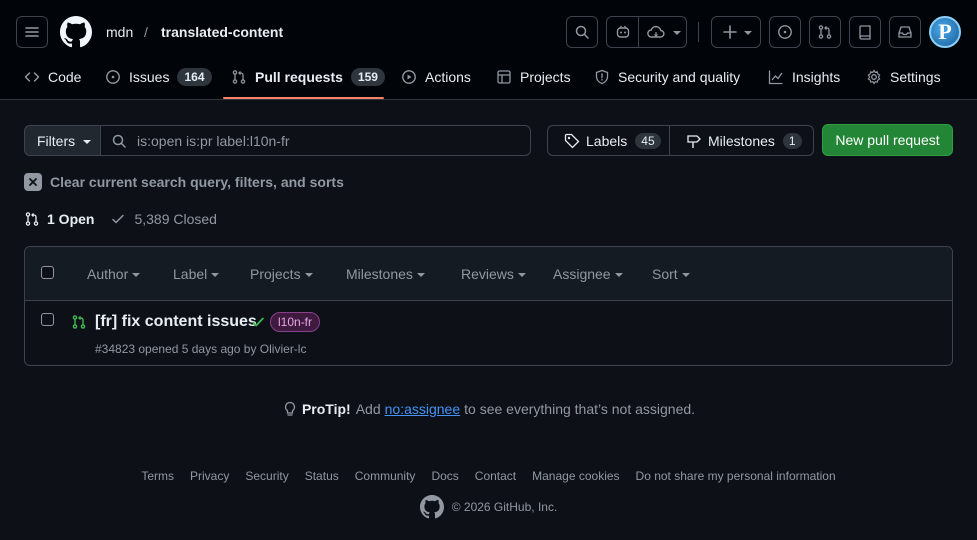 The height and width of the screenshot is (540, 977). I want to click on repo-name-link: translated-content, so click(222, 32).